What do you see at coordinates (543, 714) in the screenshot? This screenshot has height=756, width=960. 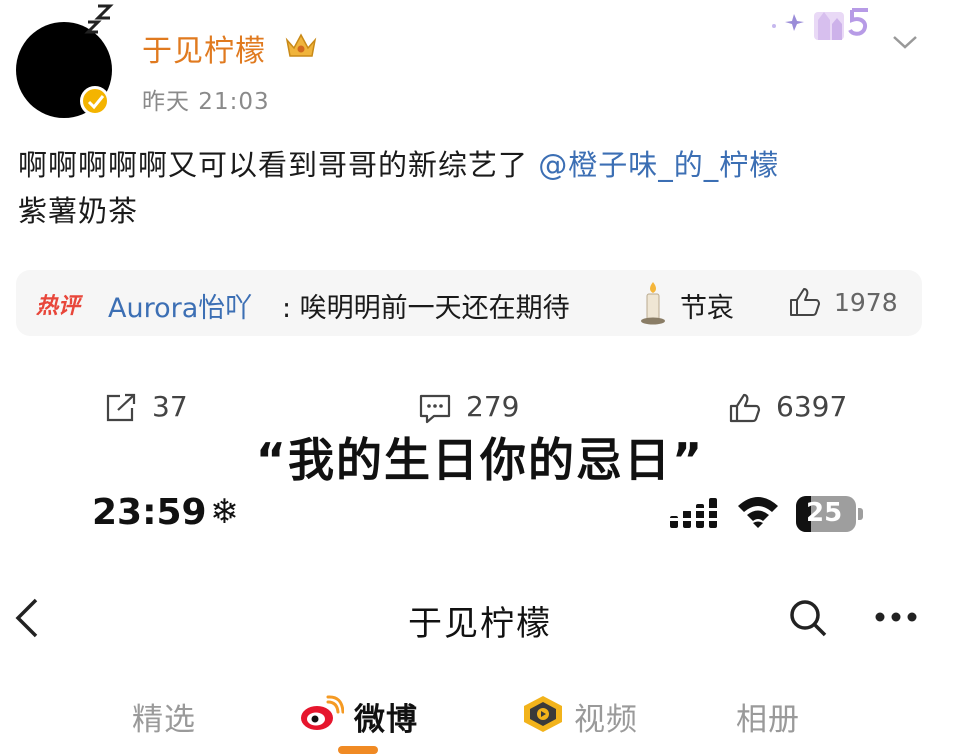 I see `video-badge-icon` at bounding box center [543, 714].